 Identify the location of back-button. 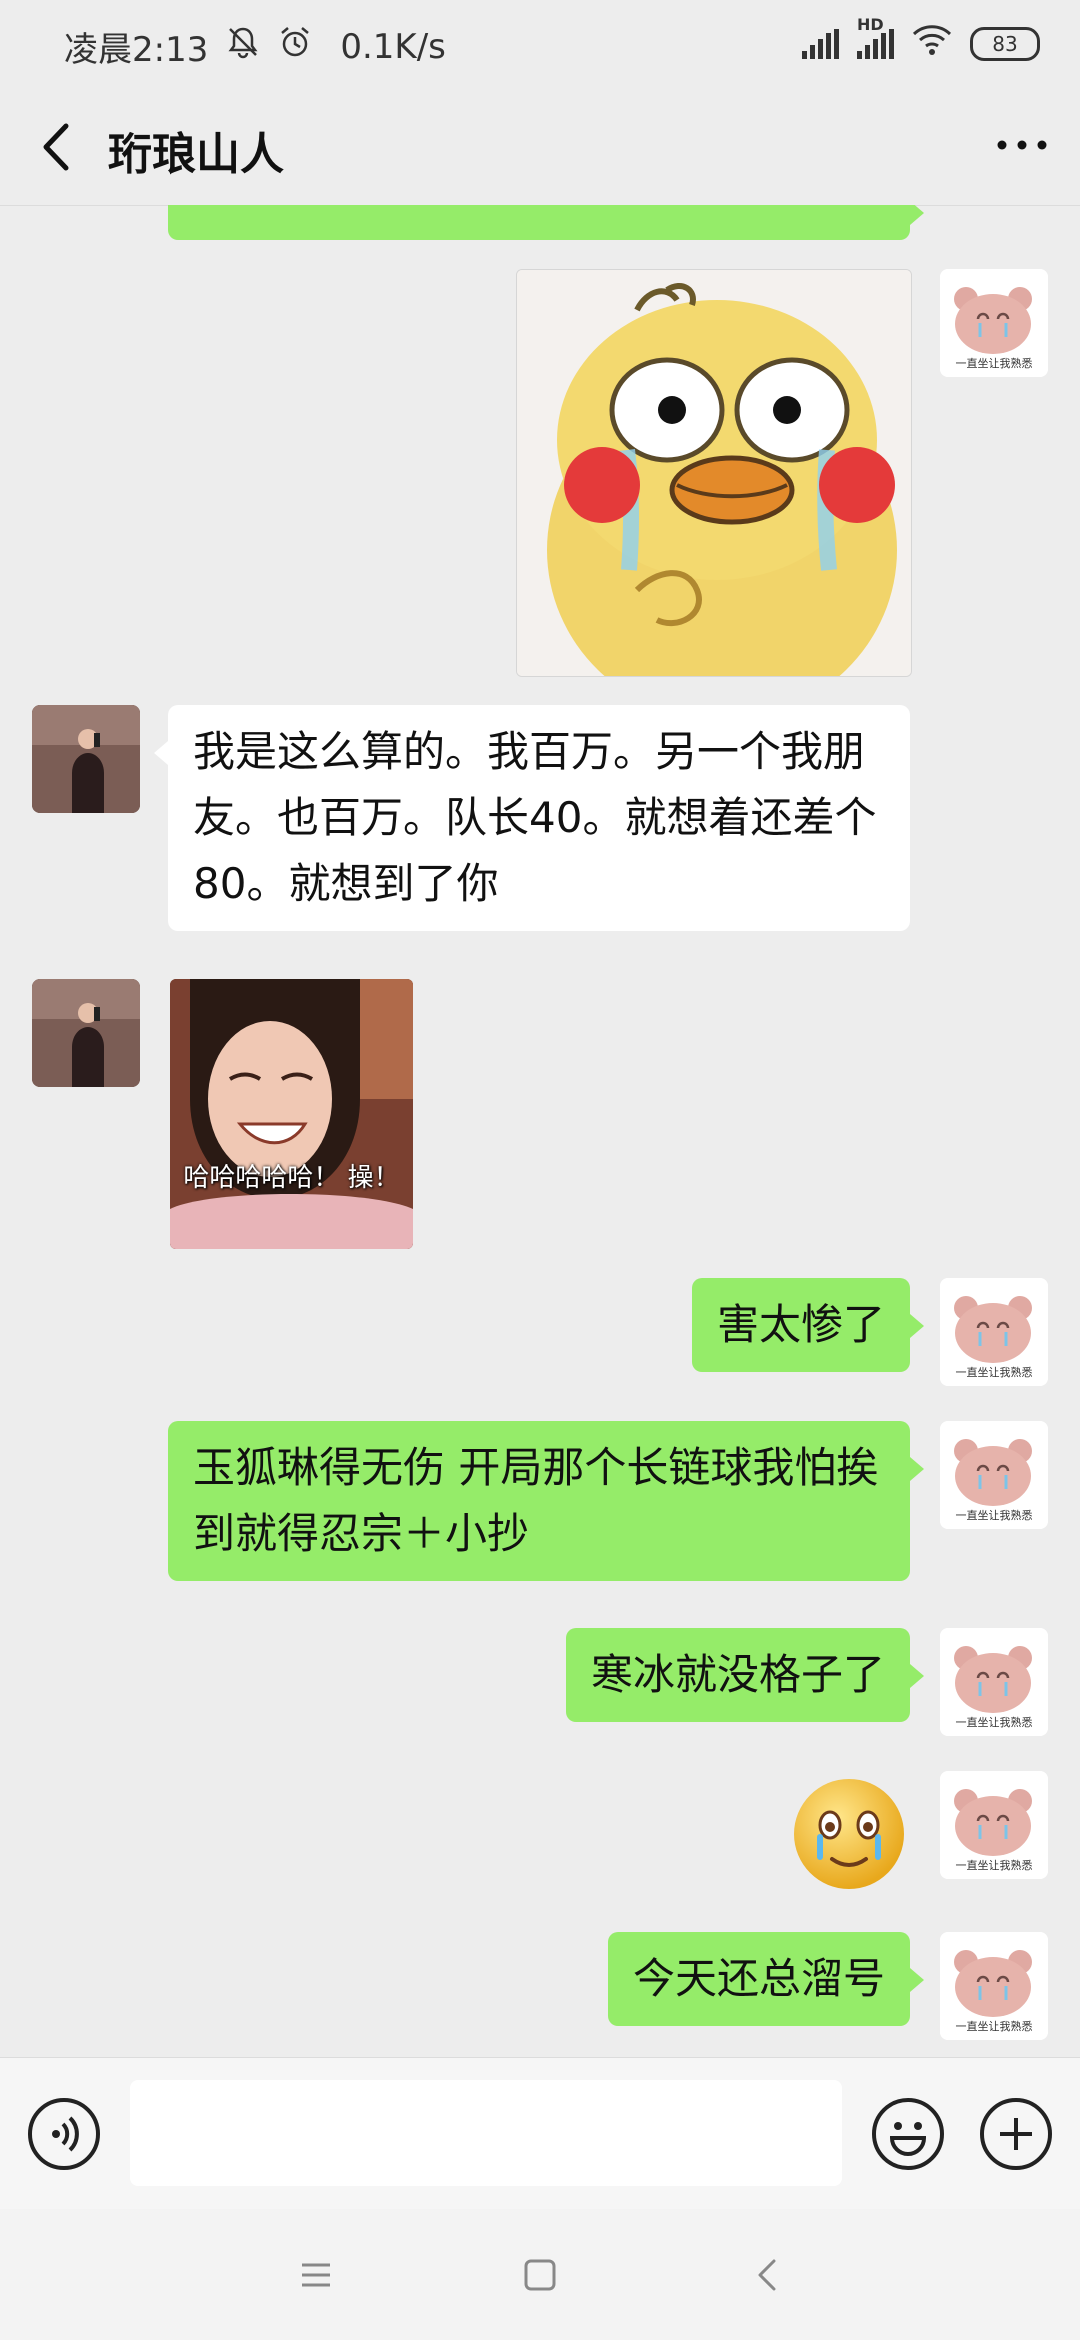
(60, 147).